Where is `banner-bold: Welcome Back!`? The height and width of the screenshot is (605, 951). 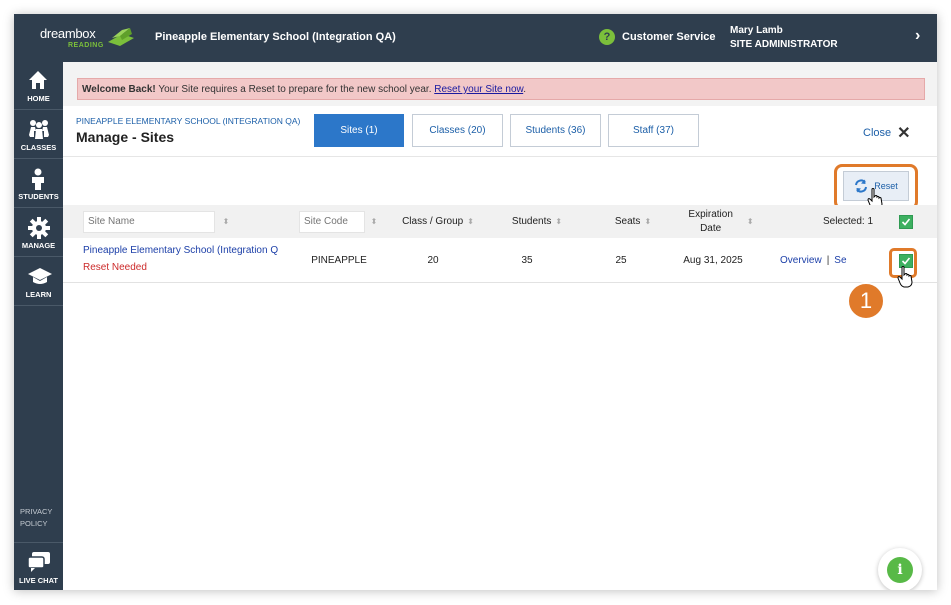
banner-bold: Welcome Back! is located at coordinates (119, 89).